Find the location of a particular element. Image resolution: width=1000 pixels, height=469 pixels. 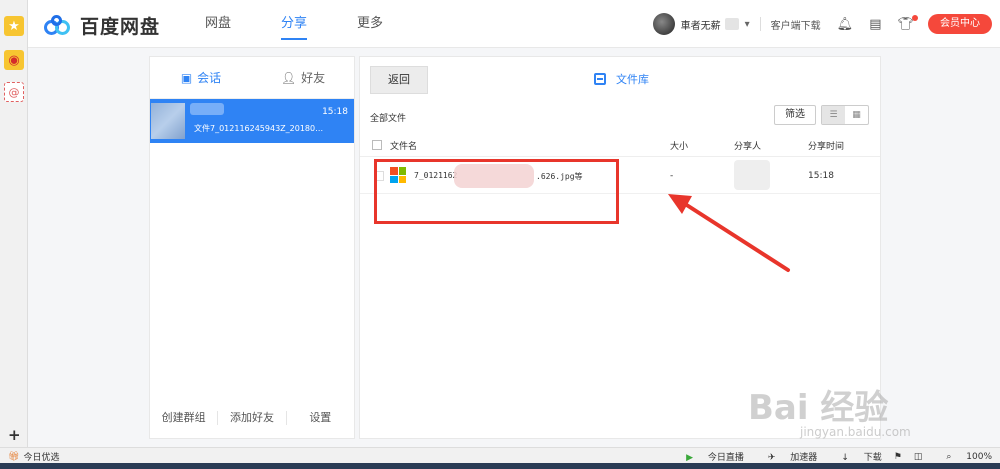

add-friend-button: 添加好友 is located at coordinates (252, 418).